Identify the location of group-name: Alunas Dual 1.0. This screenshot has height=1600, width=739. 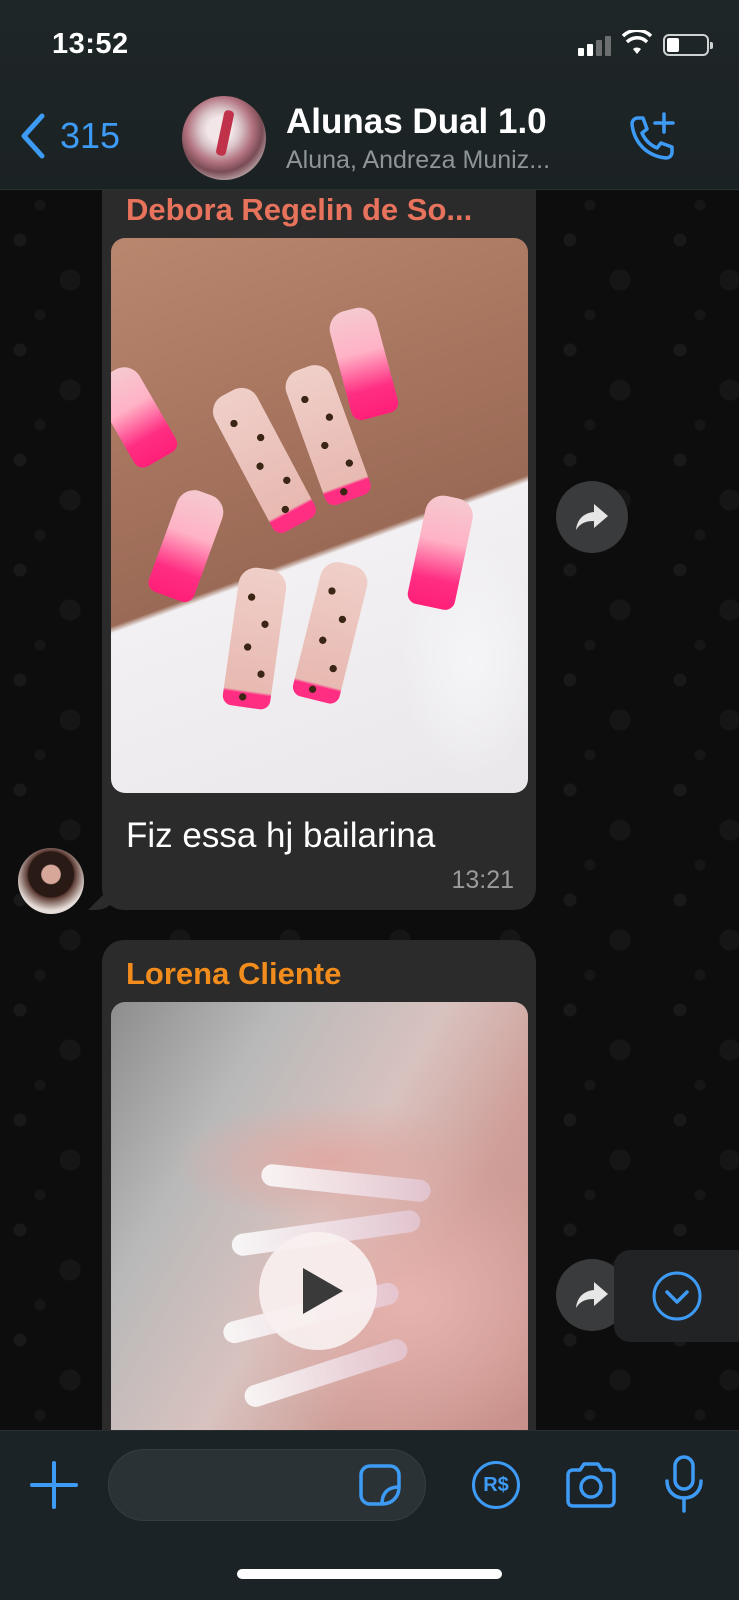
(416, 122).